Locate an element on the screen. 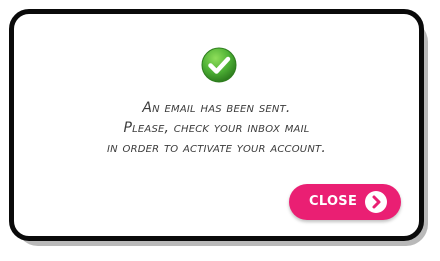 This screenshot has width=440, height=261. message-line: Please, check your inbox mail is located at coordinates (216, 128).